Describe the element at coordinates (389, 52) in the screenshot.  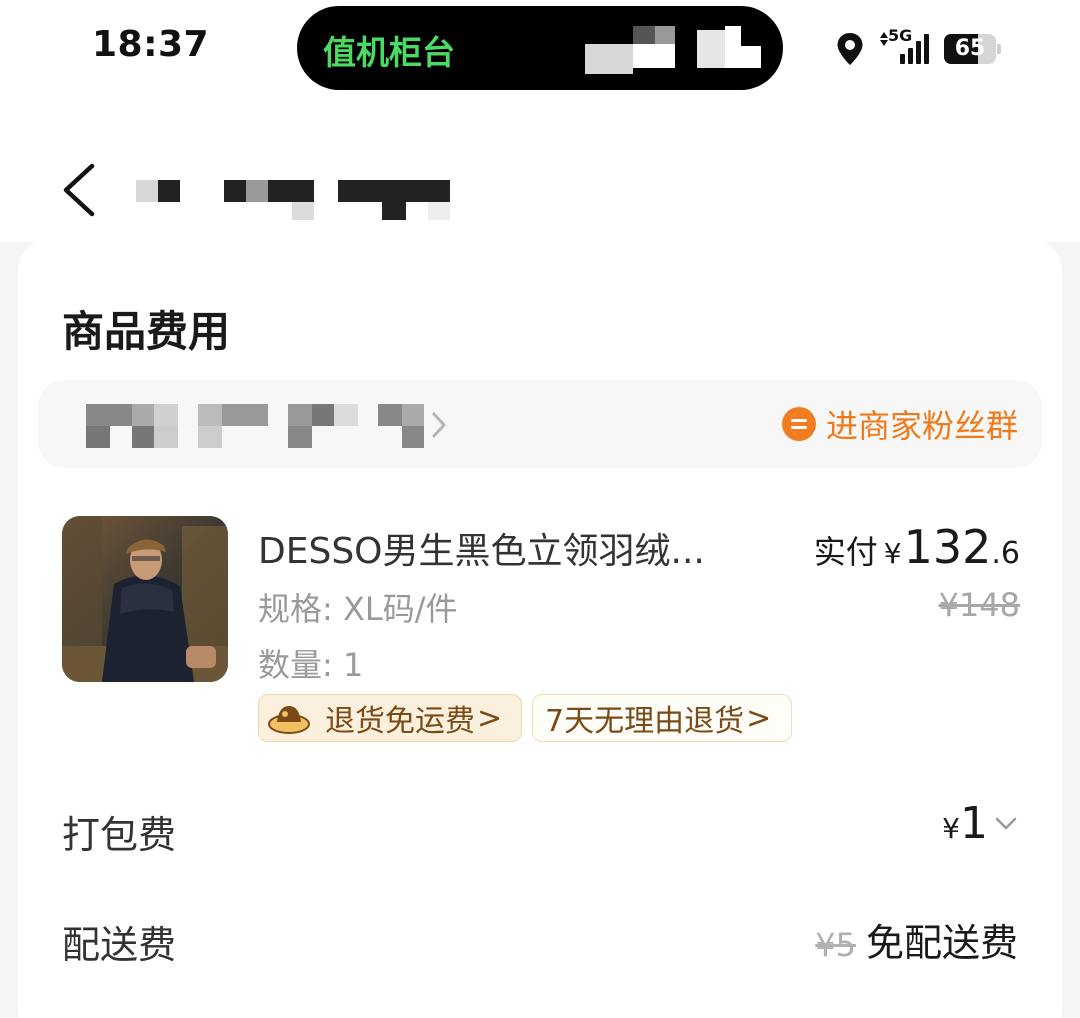
I see `island-activity-label: 值机柜台` at that location.